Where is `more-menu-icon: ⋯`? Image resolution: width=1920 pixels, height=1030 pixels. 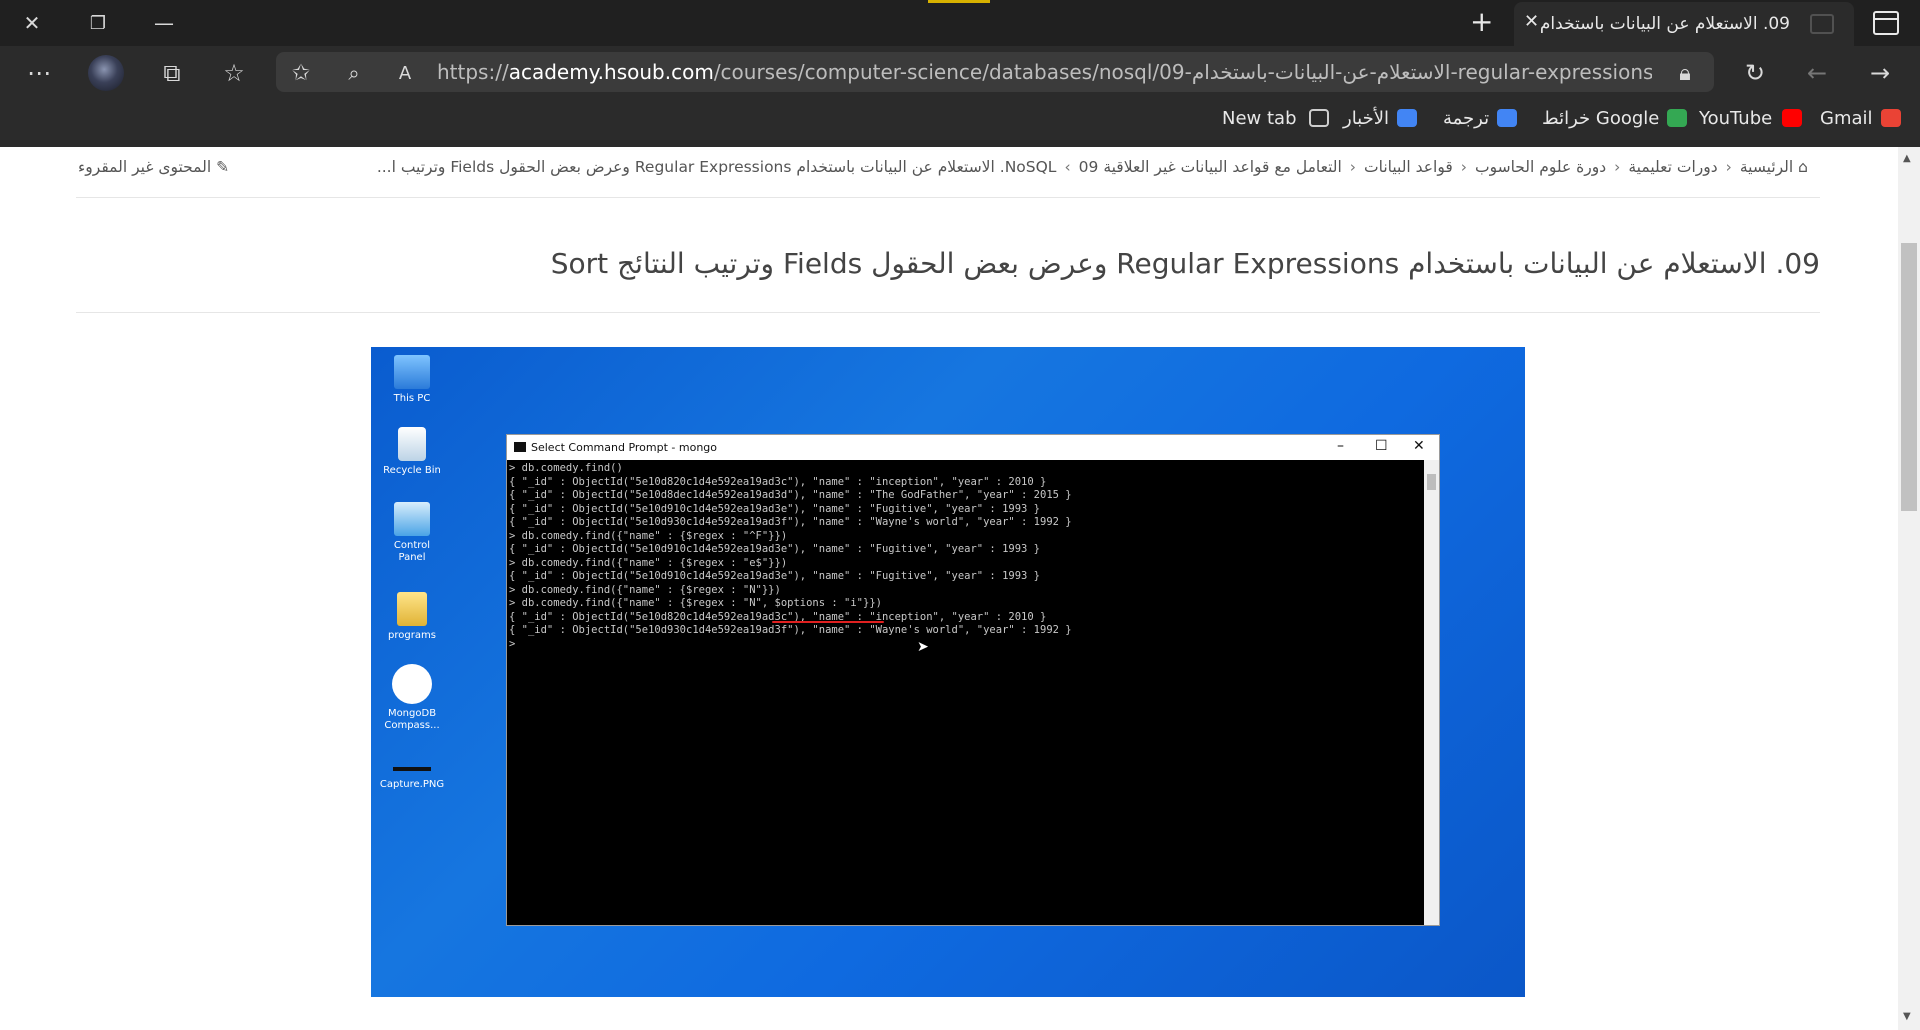
more-menu-icon: ⋯ is located at coordinates (39, 73).